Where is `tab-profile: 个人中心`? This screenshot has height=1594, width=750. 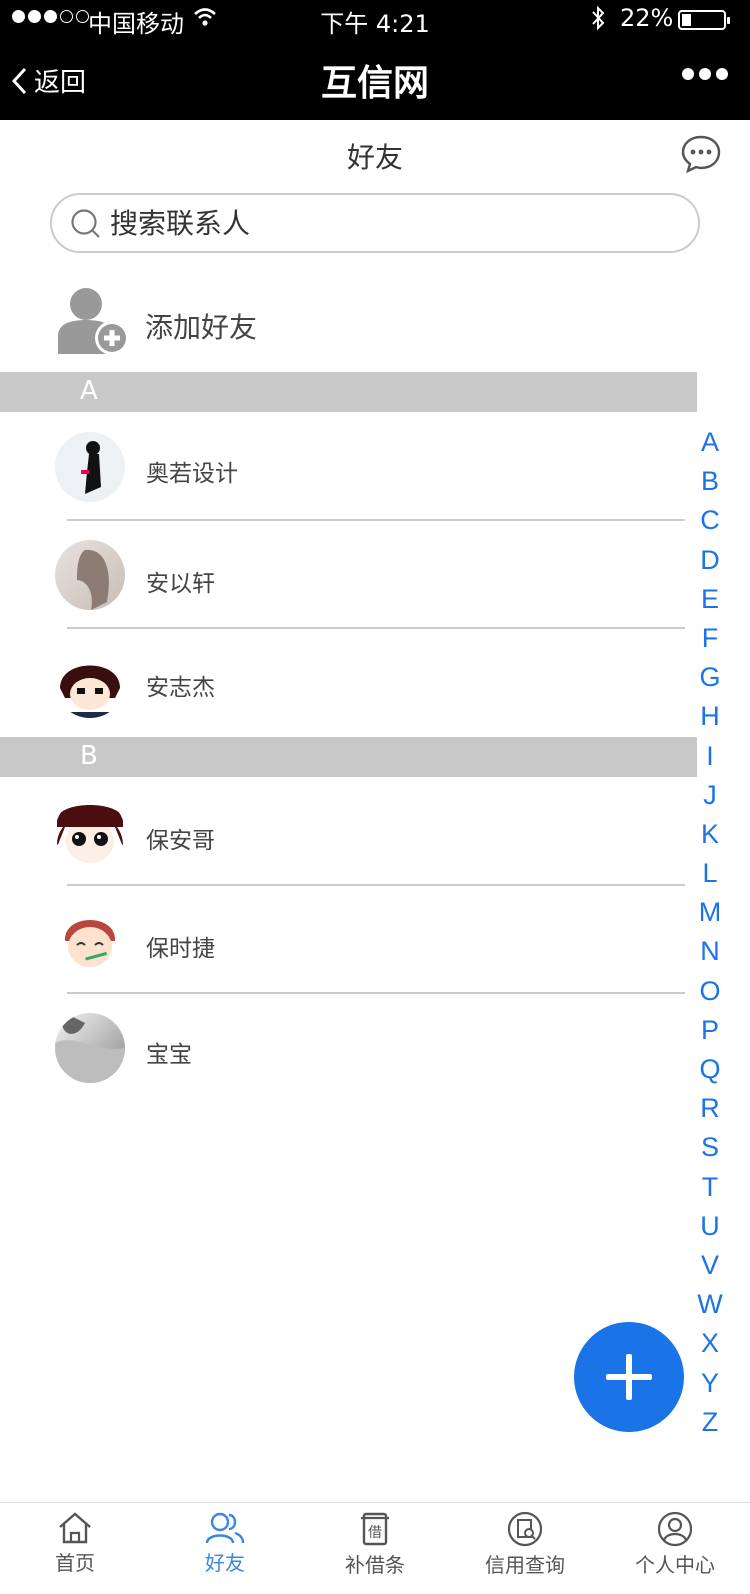 tab-profile: 个人中心 is located at coordinates (675, 1548).